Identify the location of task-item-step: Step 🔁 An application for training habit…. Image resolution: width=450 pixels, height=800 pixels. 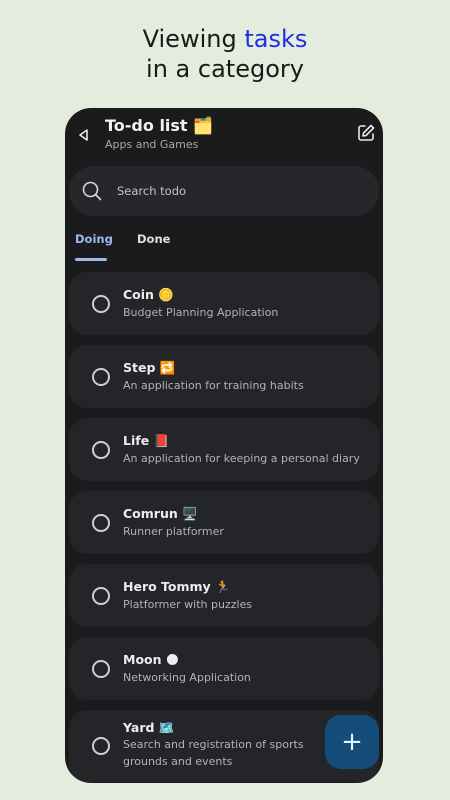
(224, 376).